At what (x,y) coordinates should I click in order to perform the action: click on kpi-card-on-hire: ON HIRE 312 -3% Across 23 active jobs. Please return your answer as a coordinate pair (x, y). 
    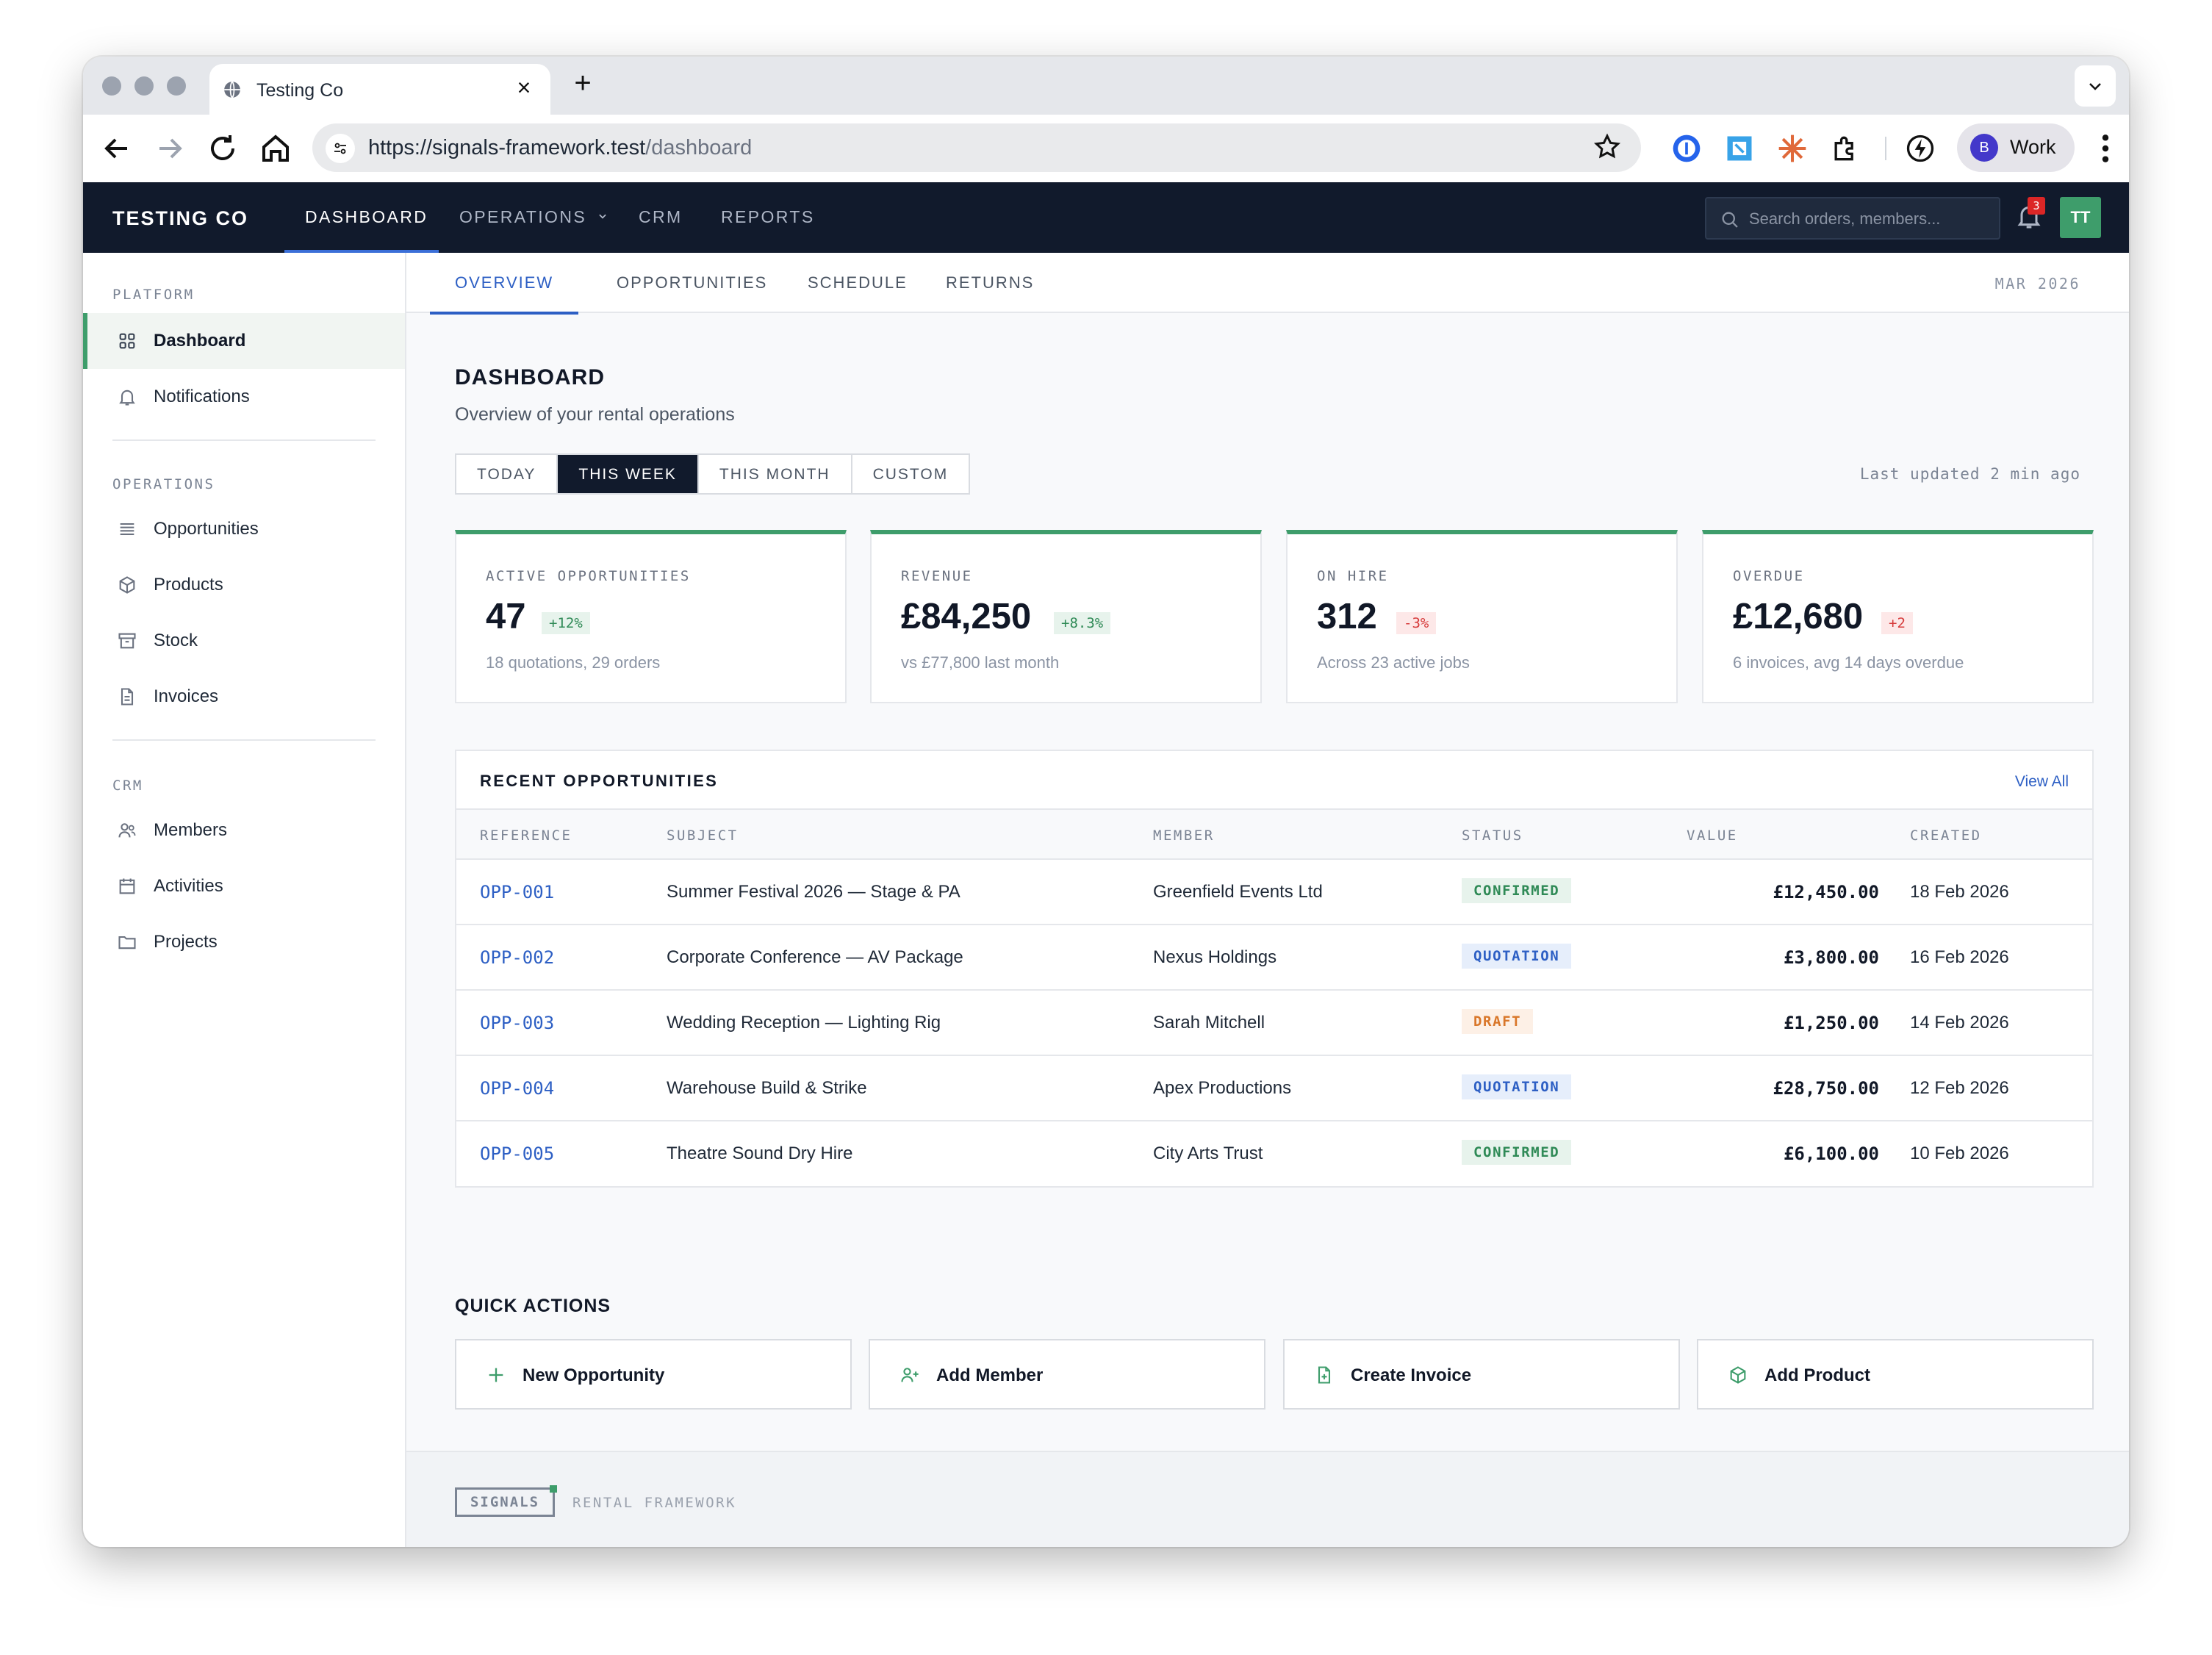
    Looking at the image, I should click on (1482, 616).